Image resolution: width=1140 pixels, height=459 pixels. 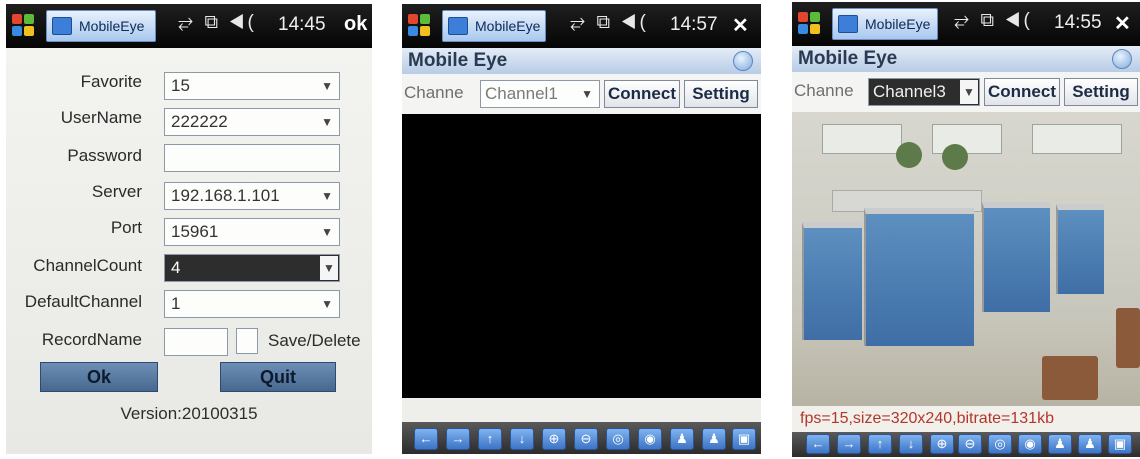 What do you see at coordinates (87, 265) in the screenshot?
I see `channelcount-label: ChannelCount` at bounding box center [87, 265].